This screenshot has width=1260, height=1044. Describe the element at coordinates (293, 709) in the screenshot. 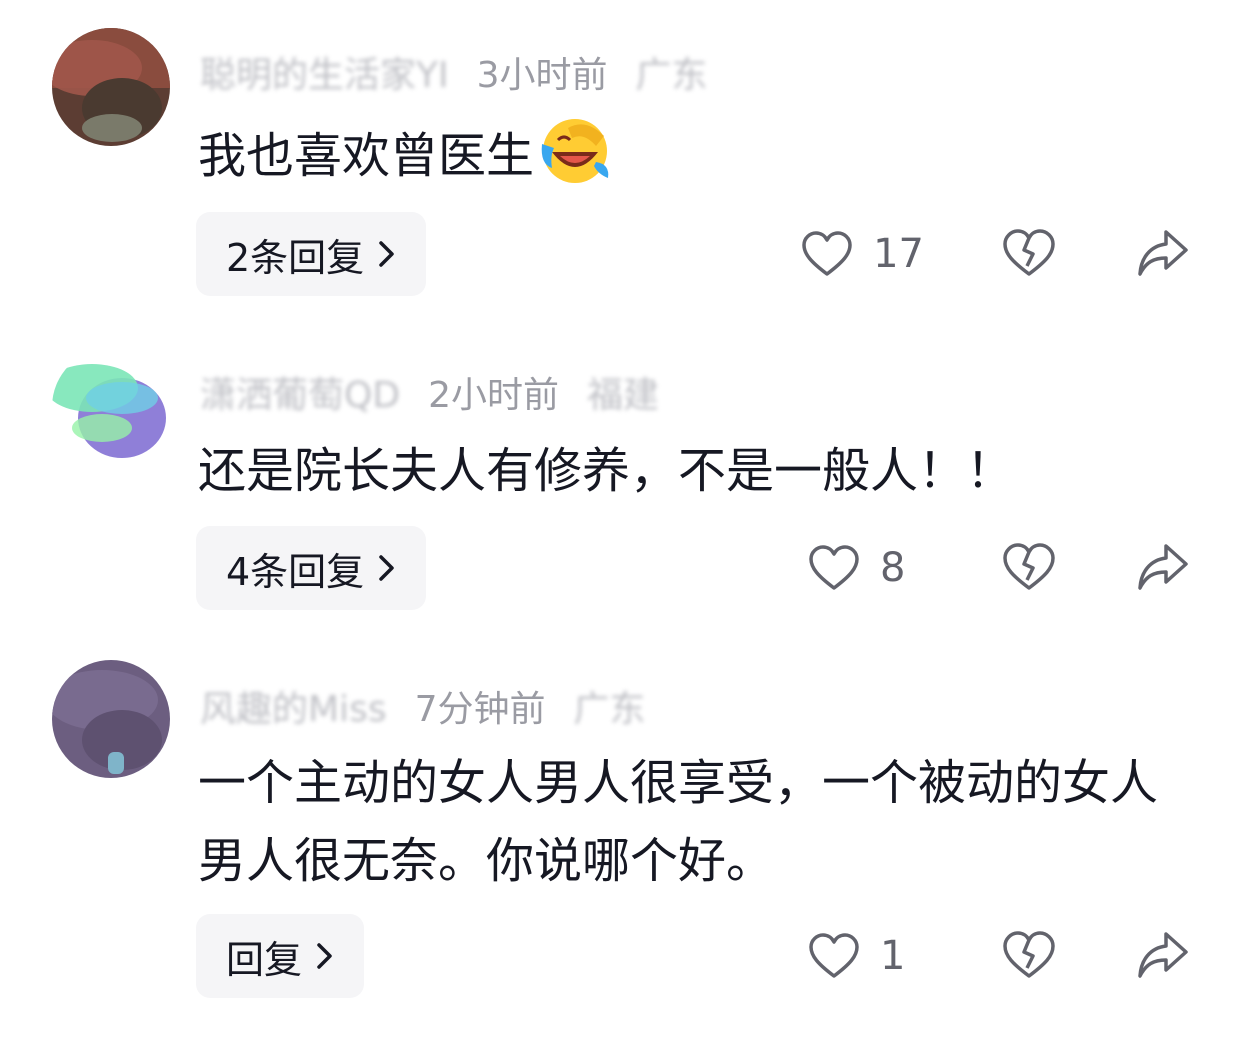

I see `username: 风趣的Miss` at that location.